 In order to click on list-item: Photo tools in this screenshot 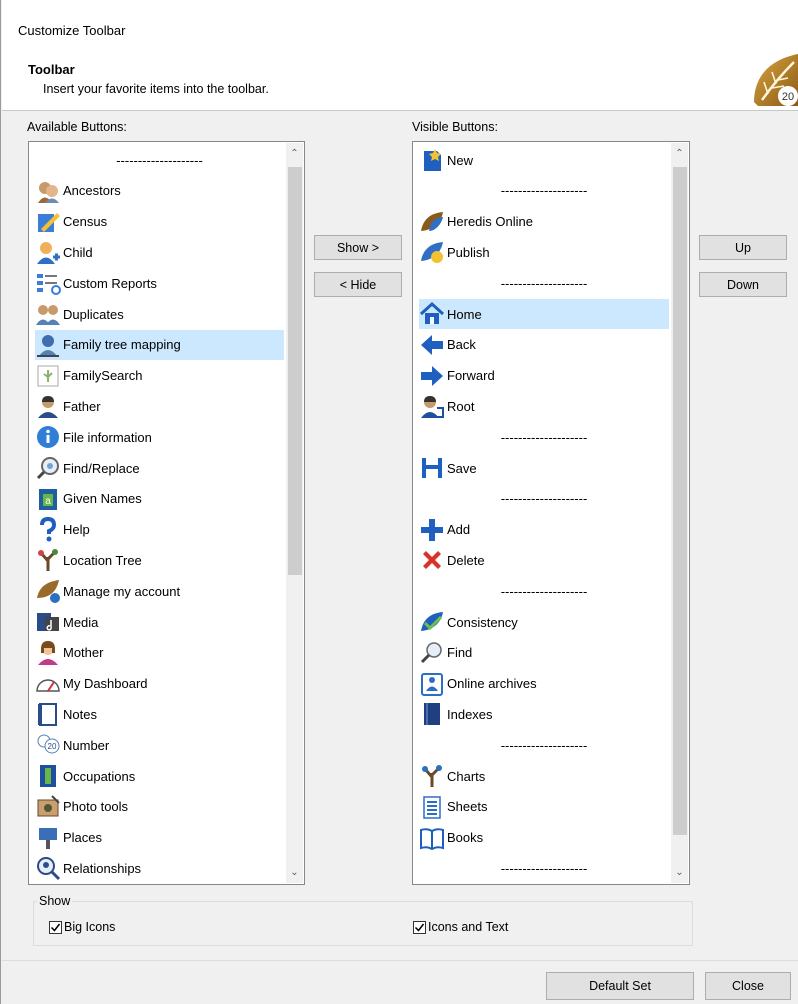, I will do `click(159, 807)`.